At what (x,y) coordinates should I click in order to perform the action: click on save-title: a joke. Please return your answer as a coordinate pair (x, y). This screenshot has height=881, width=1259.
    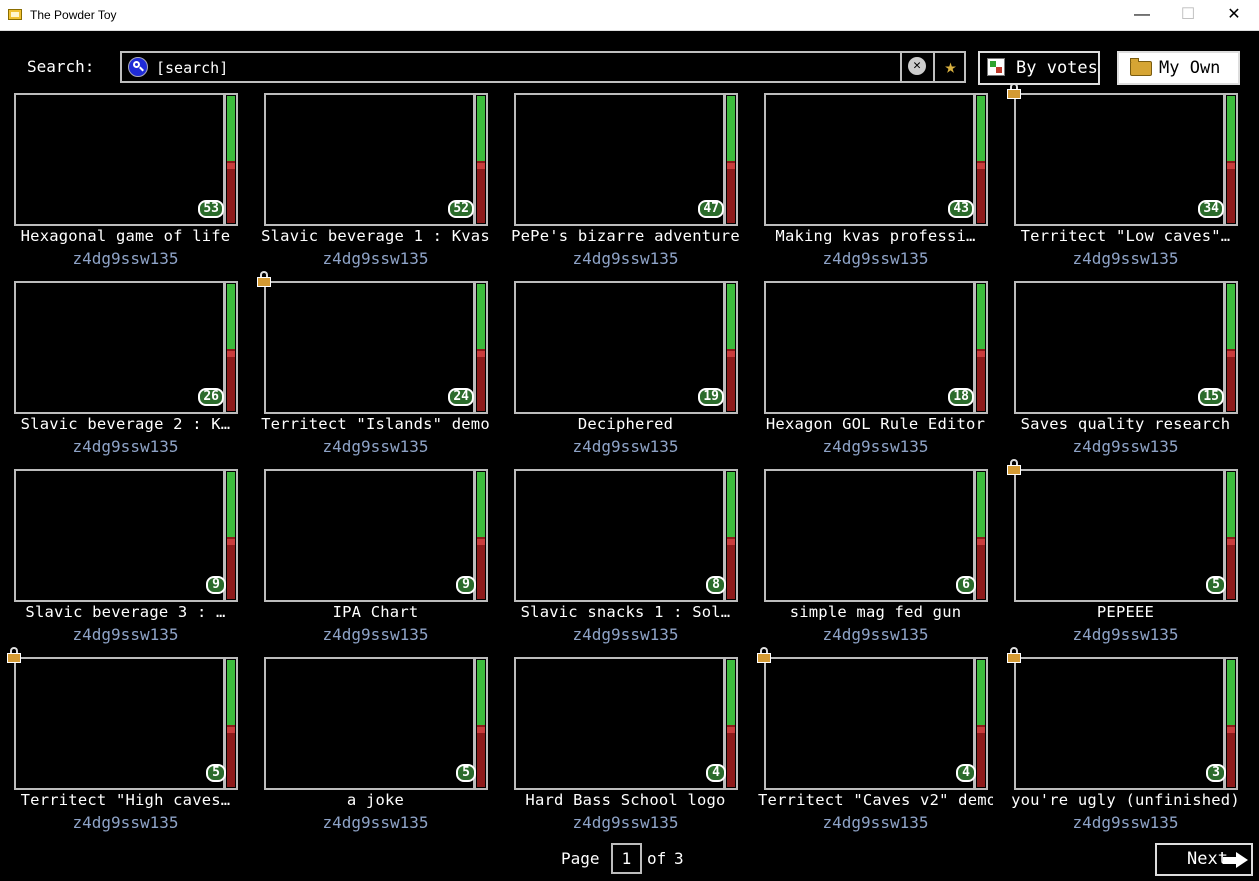
    Looking at the image, I should click on (375, 800).